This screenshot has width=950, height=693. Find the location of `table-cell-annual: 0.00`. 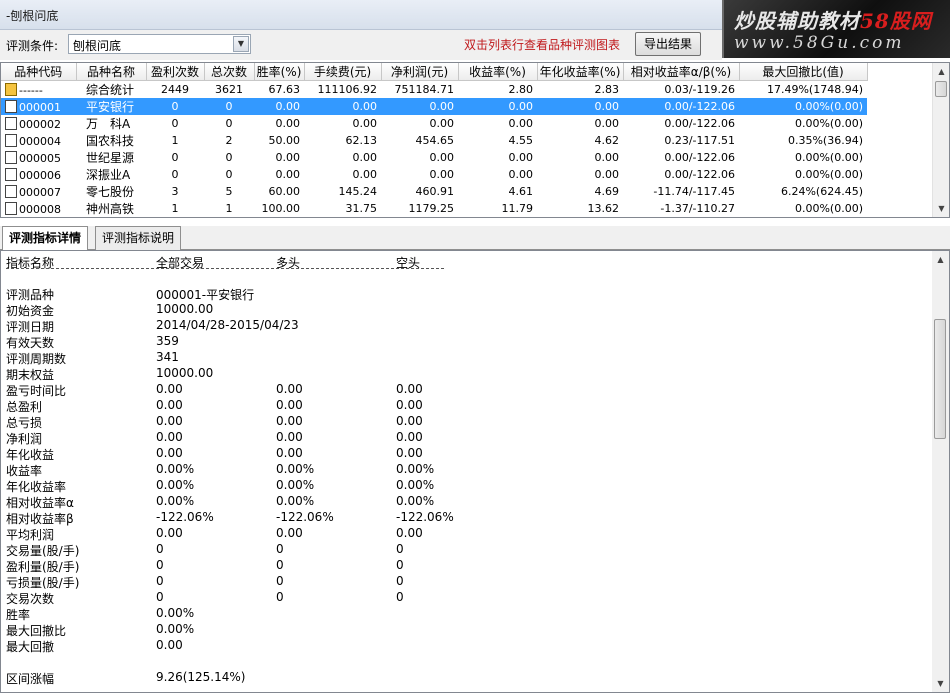

table-cell-annual: 0.00 is located at coordinates (607, 174).